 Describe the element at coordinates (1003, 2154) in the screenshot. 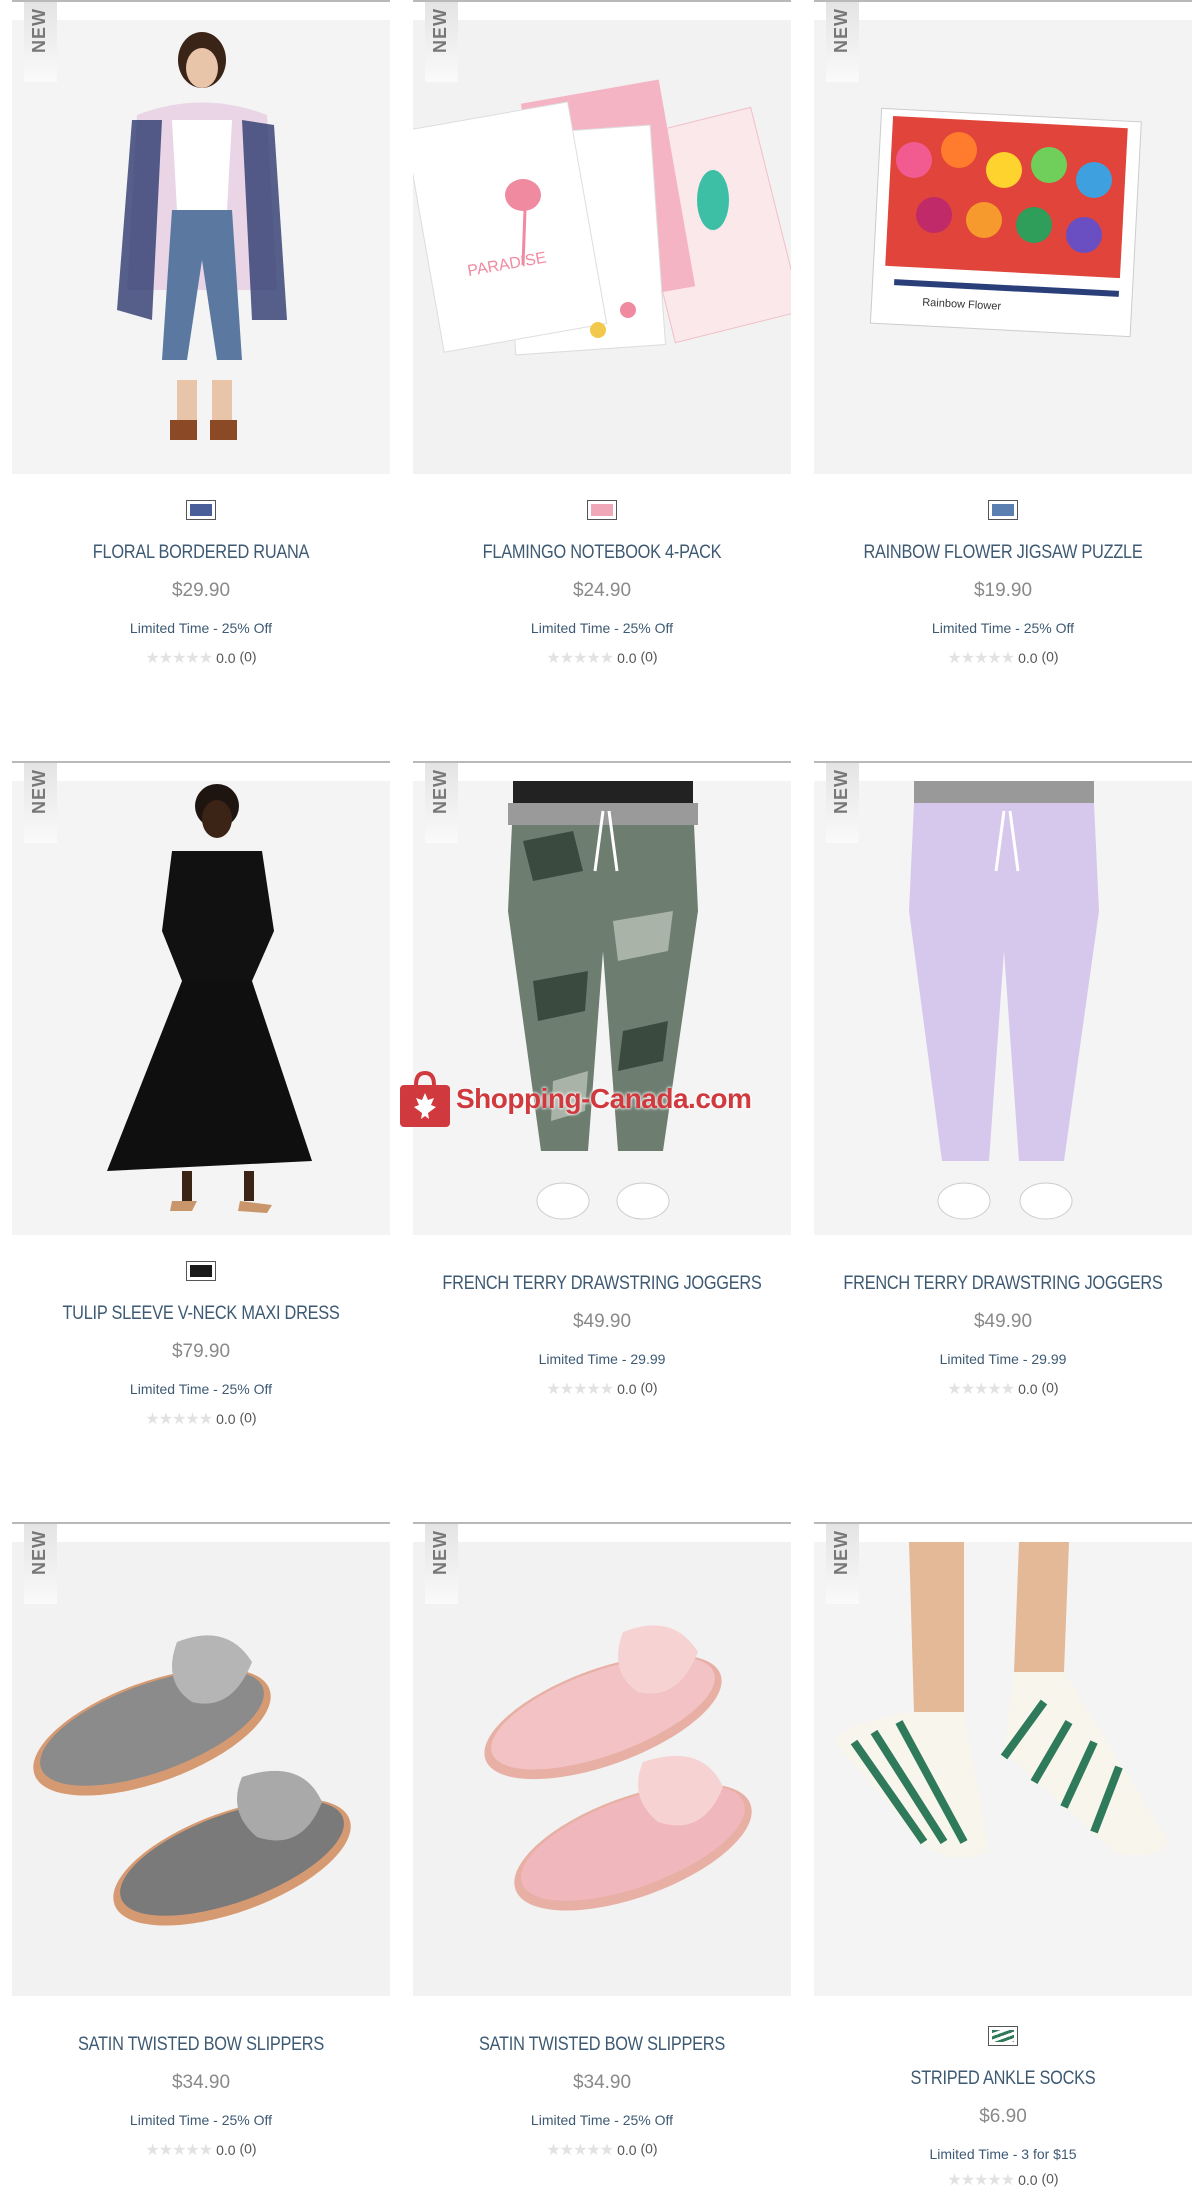

I see `promo-text: Limited Time - 3 for $15` at that location.